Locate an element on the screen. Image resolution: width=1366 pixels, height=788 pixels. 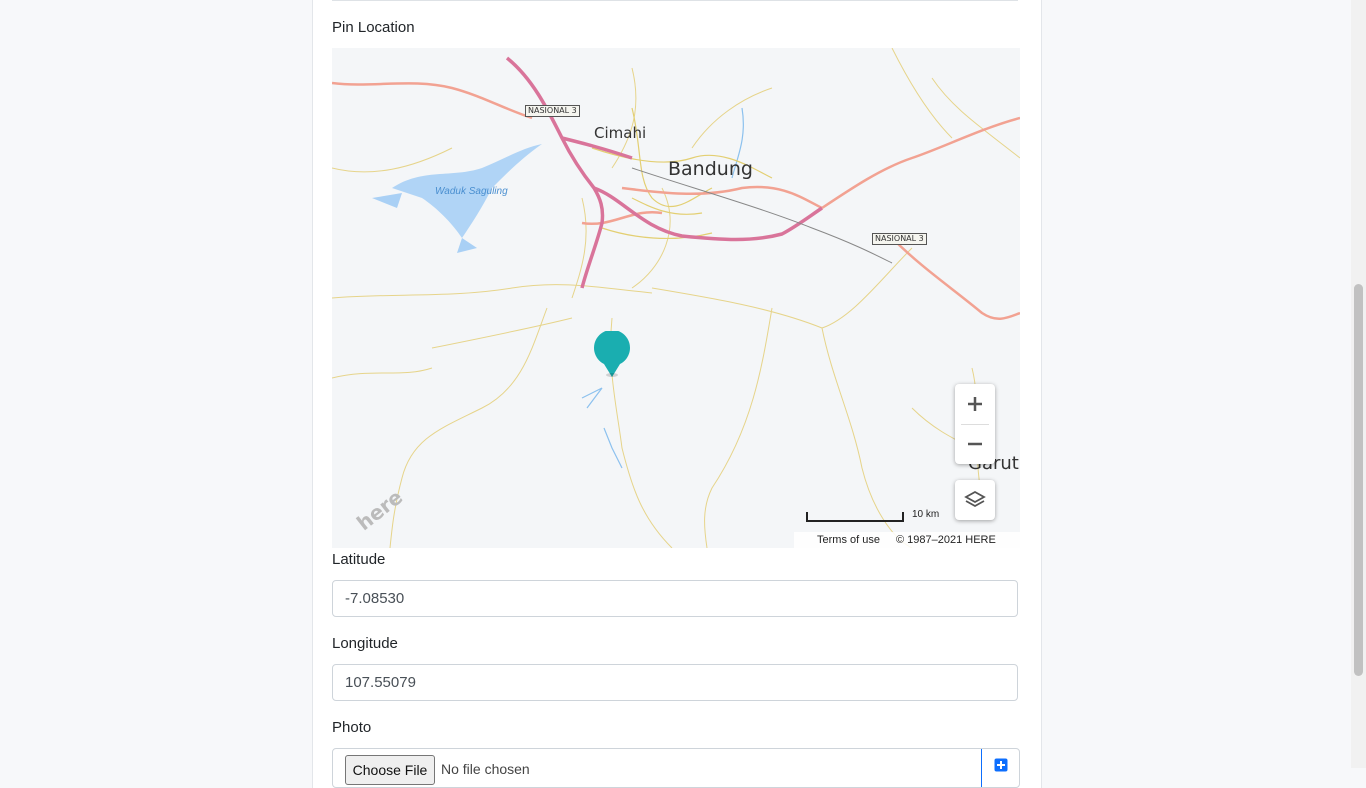
plus-icon is located at coordinates (975, 404).